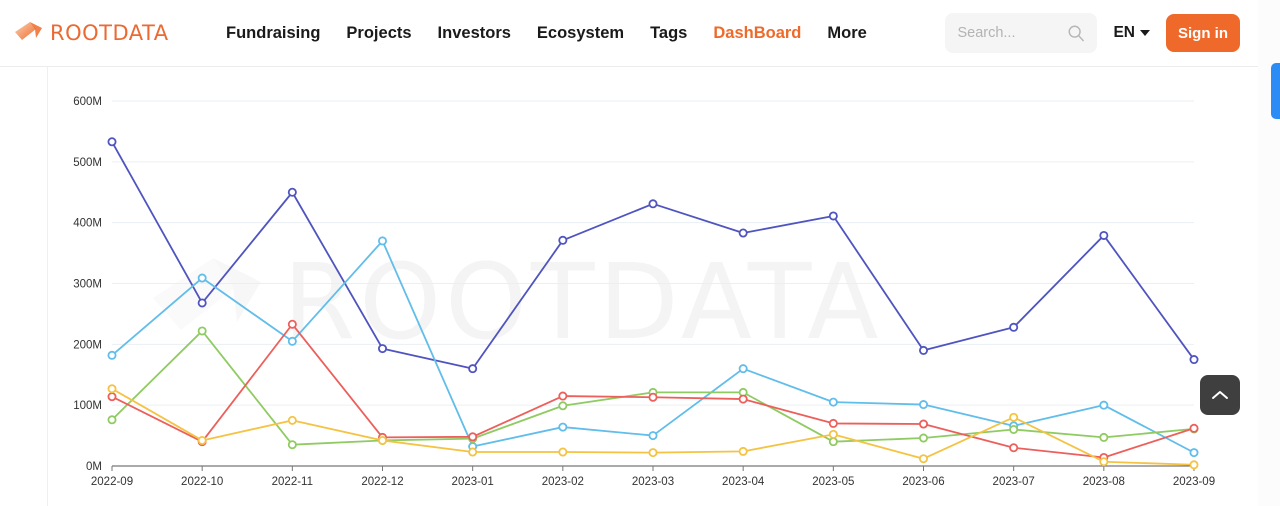 This screenshot has width=1280, height=506. I want to click on y-axis-tick-label: 500M, so click(87, 163).